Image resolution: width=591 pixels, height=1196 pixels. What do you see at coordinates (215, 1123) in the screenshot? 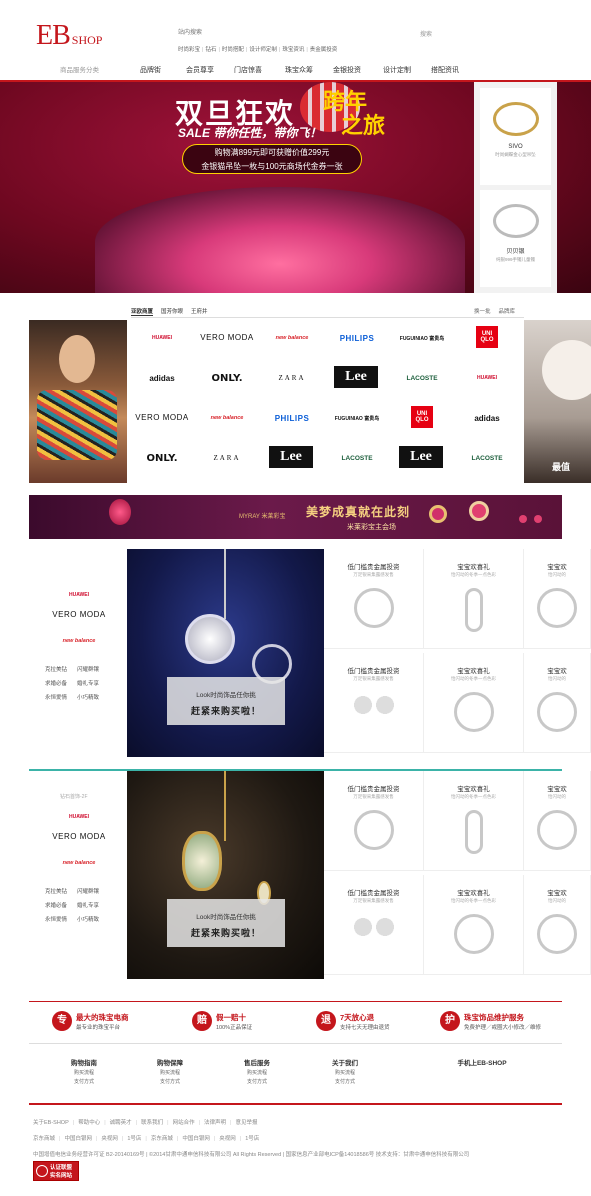
I see `footer-link: 法律声明` at bounding box center [215, 1123].